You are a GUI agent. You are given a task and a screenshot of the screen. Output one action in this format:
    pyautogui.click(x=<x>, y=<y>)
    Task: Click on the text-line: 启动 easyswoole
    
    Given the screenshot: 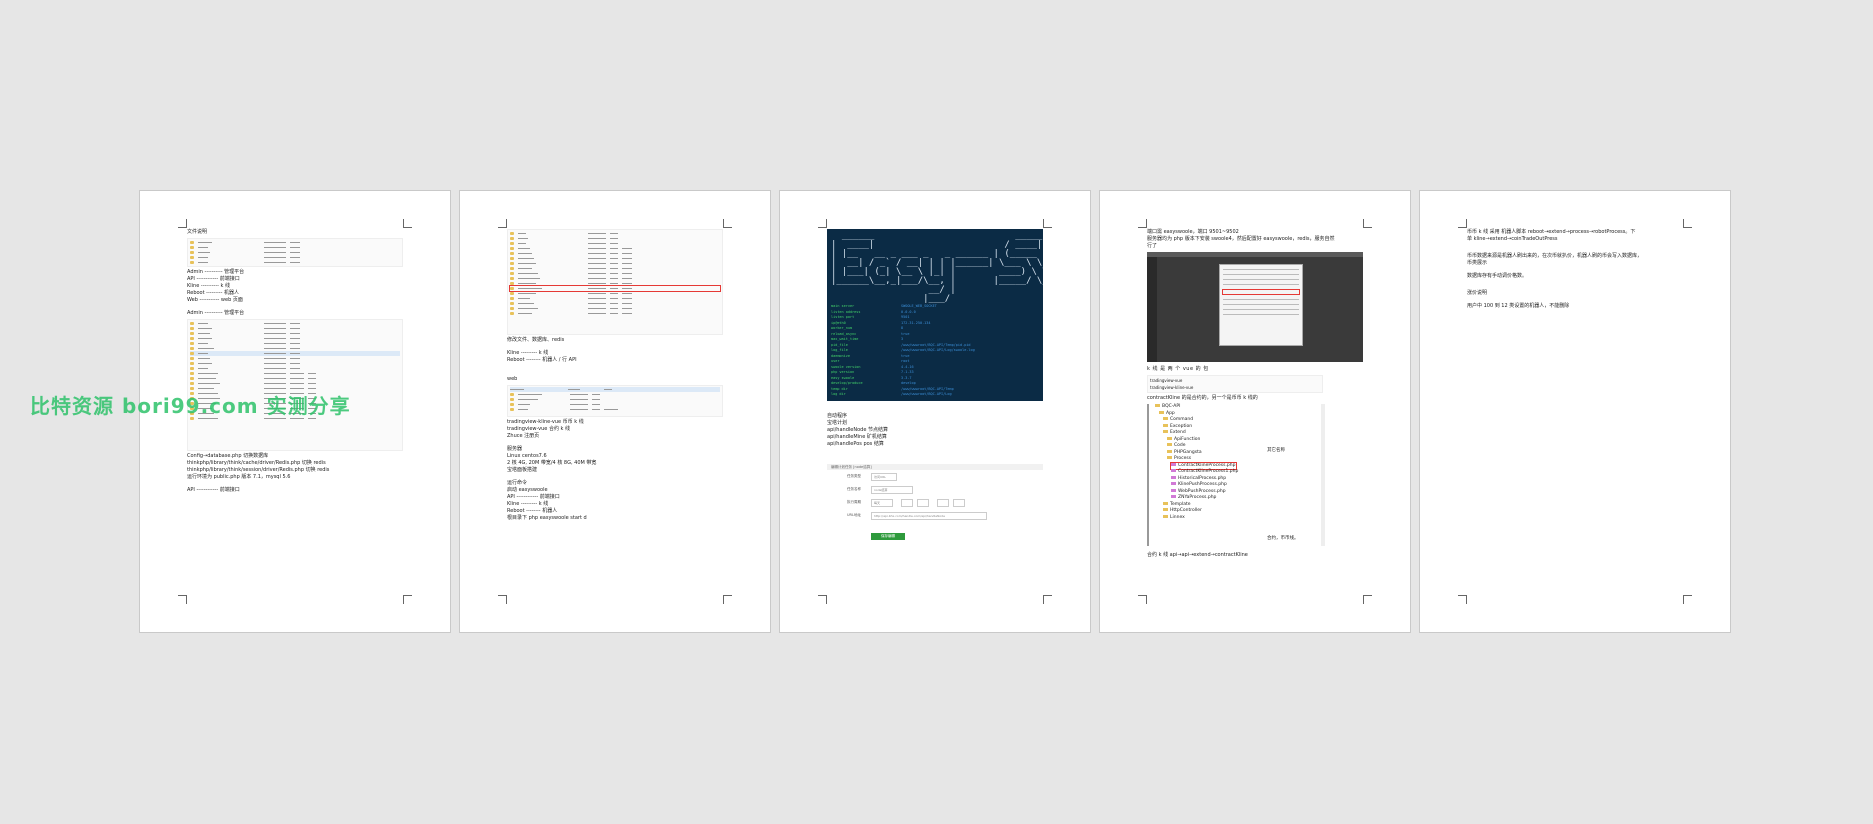 What is the action you would take?
    pyautogui.click(x=527, y=490)
    